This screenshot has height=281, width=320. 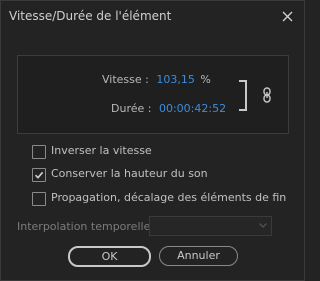 I want to click on speed-unit: %, so click(x=205, y=79).